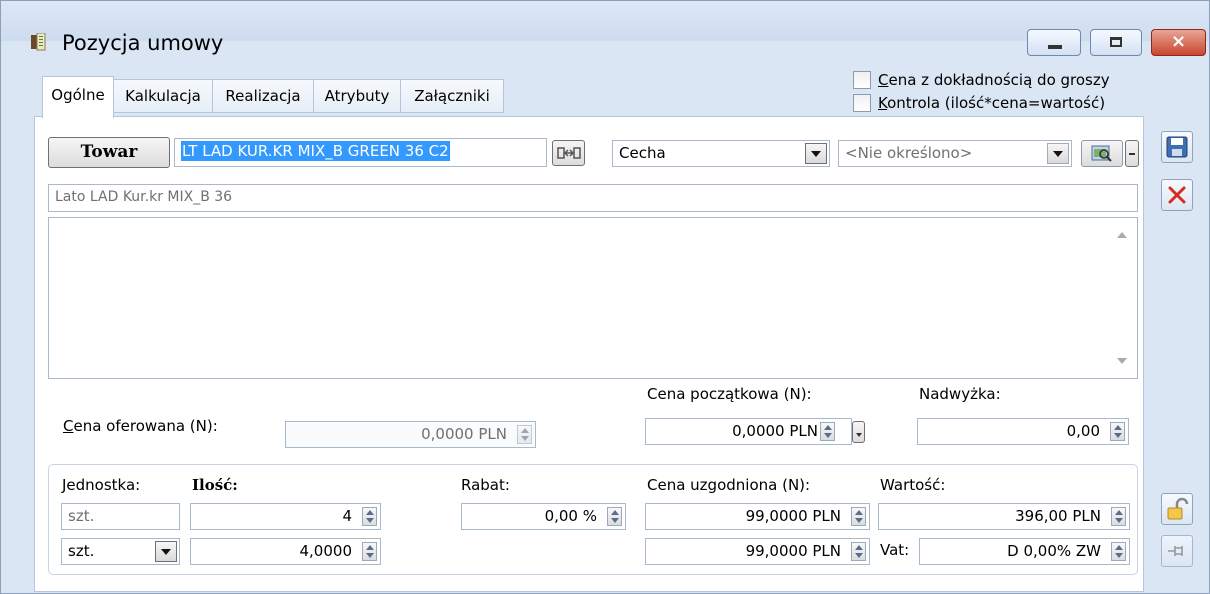 This screenshot has height=594, width=1210. I want to click on tab-zalaczniki: Załączniki, so click(452, 96).